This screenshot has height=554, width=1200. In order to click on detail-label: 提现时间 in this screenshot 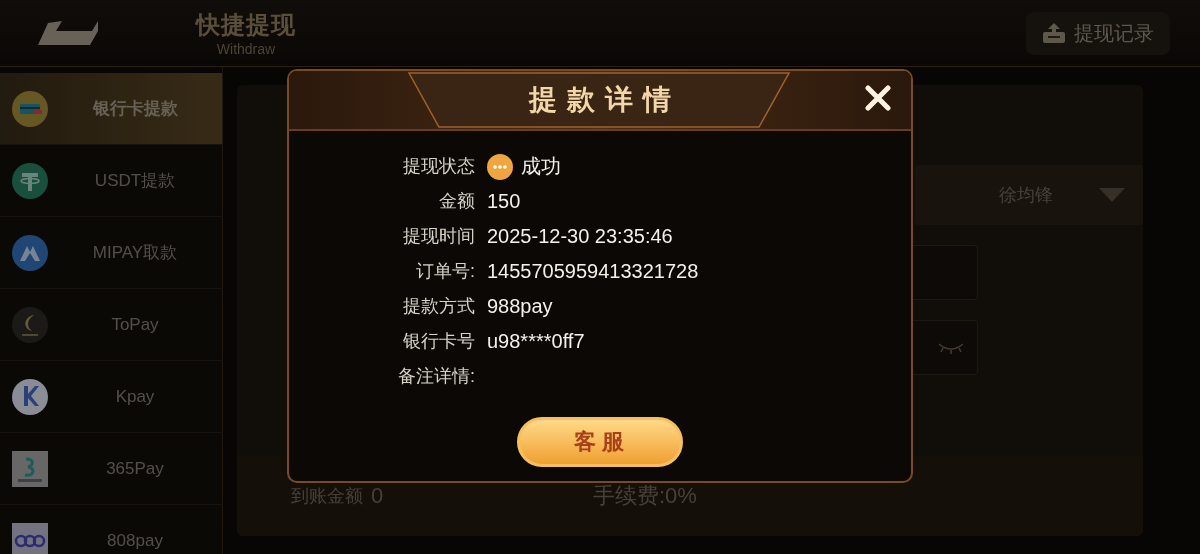, I will do `click(438, 236)`.